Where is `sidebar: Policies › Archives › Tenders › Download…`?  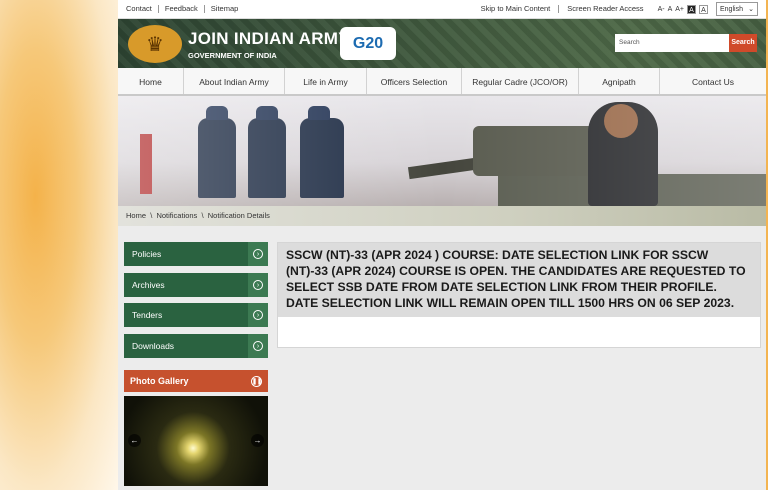 sidebar: Policies › Archives › Tenders › Download… is located at coordinates (196, 303).